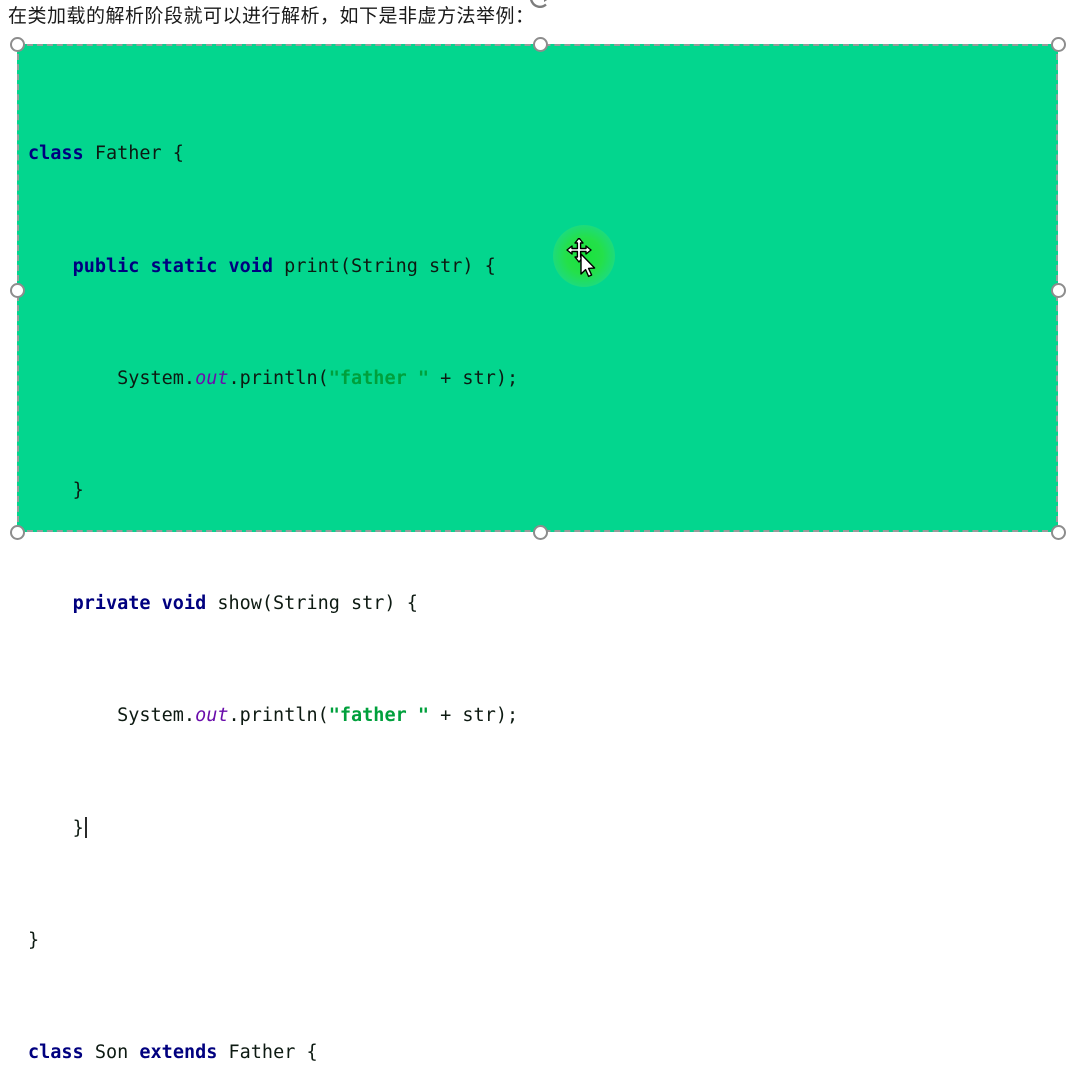 The width and height of the screenshot is (1077, 1088). I want to click on resize-handle-bottom-center, so click(540, 532).